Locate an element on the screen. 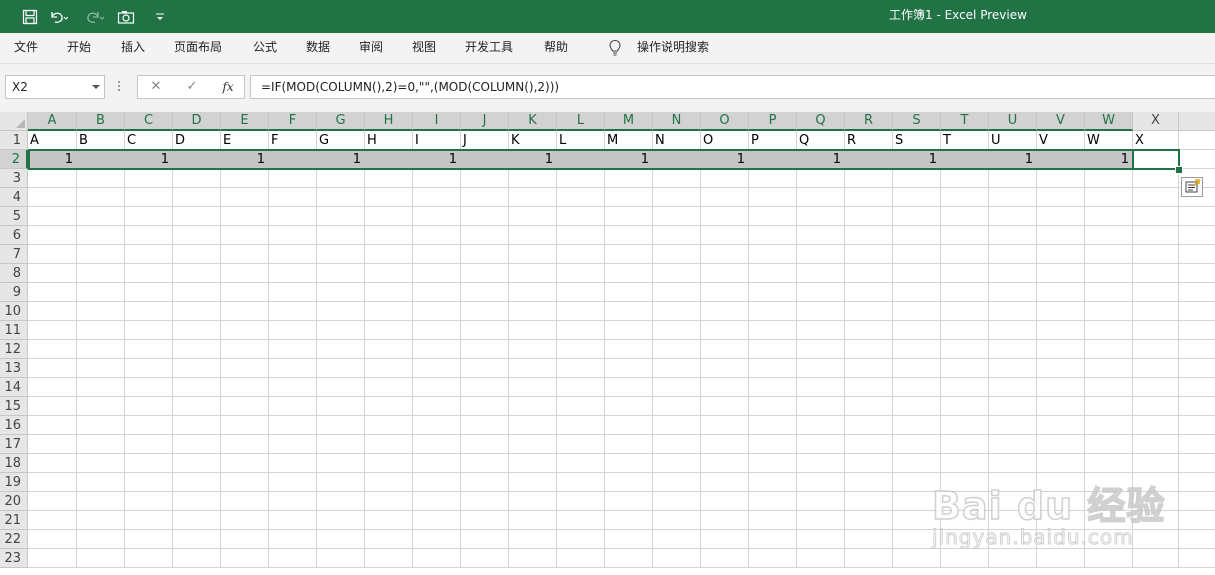  cell-k2: 1 is located at coordinates (533, 159).